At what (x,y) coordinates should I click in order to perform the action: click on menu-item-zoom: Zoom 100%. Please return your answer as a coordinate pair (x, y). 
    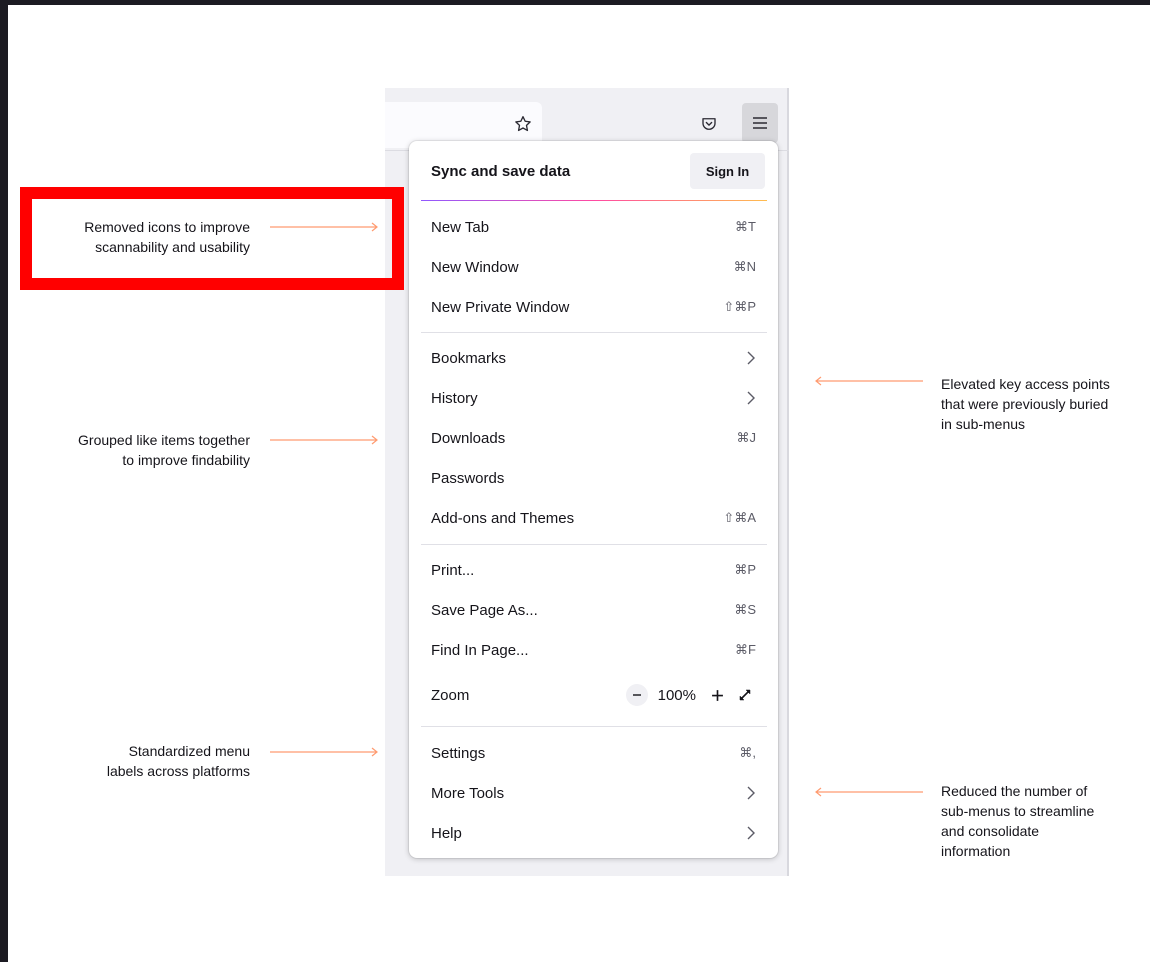
    Looking at the image, I should click on (593, 695).